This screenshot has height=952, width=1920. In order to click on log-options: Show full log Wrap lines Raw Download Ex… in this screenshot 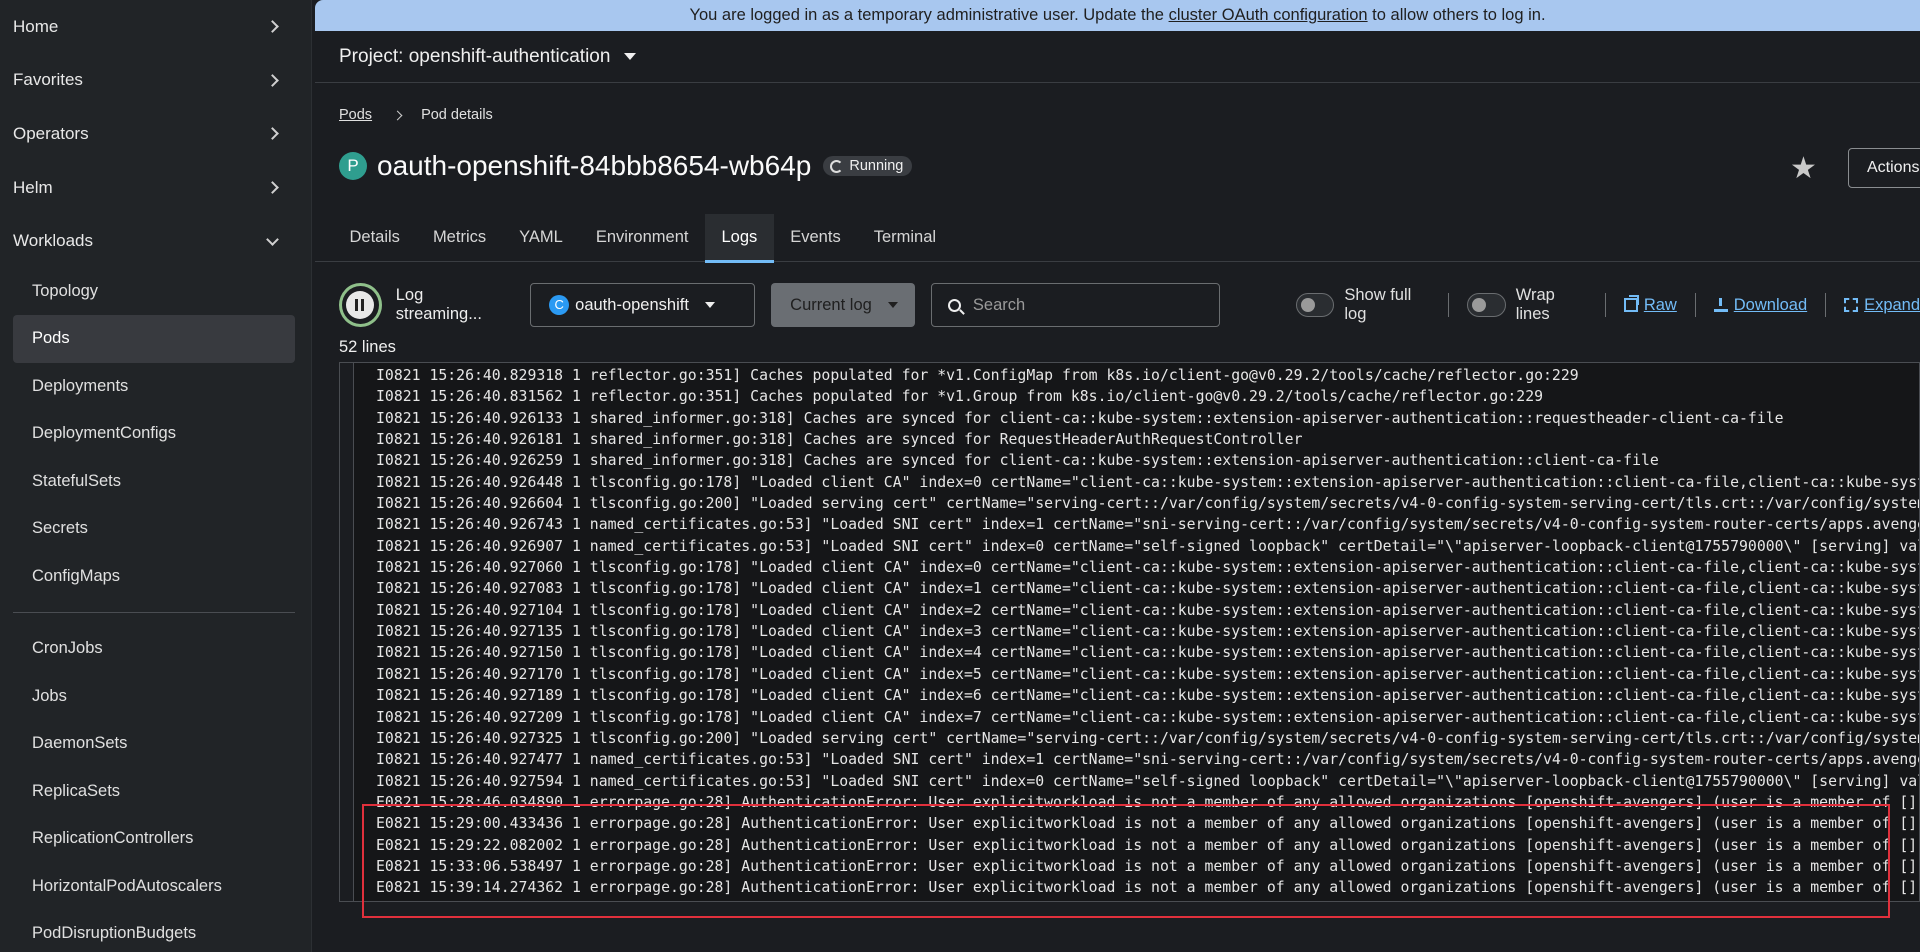, I will do `click(1607, 305)`.